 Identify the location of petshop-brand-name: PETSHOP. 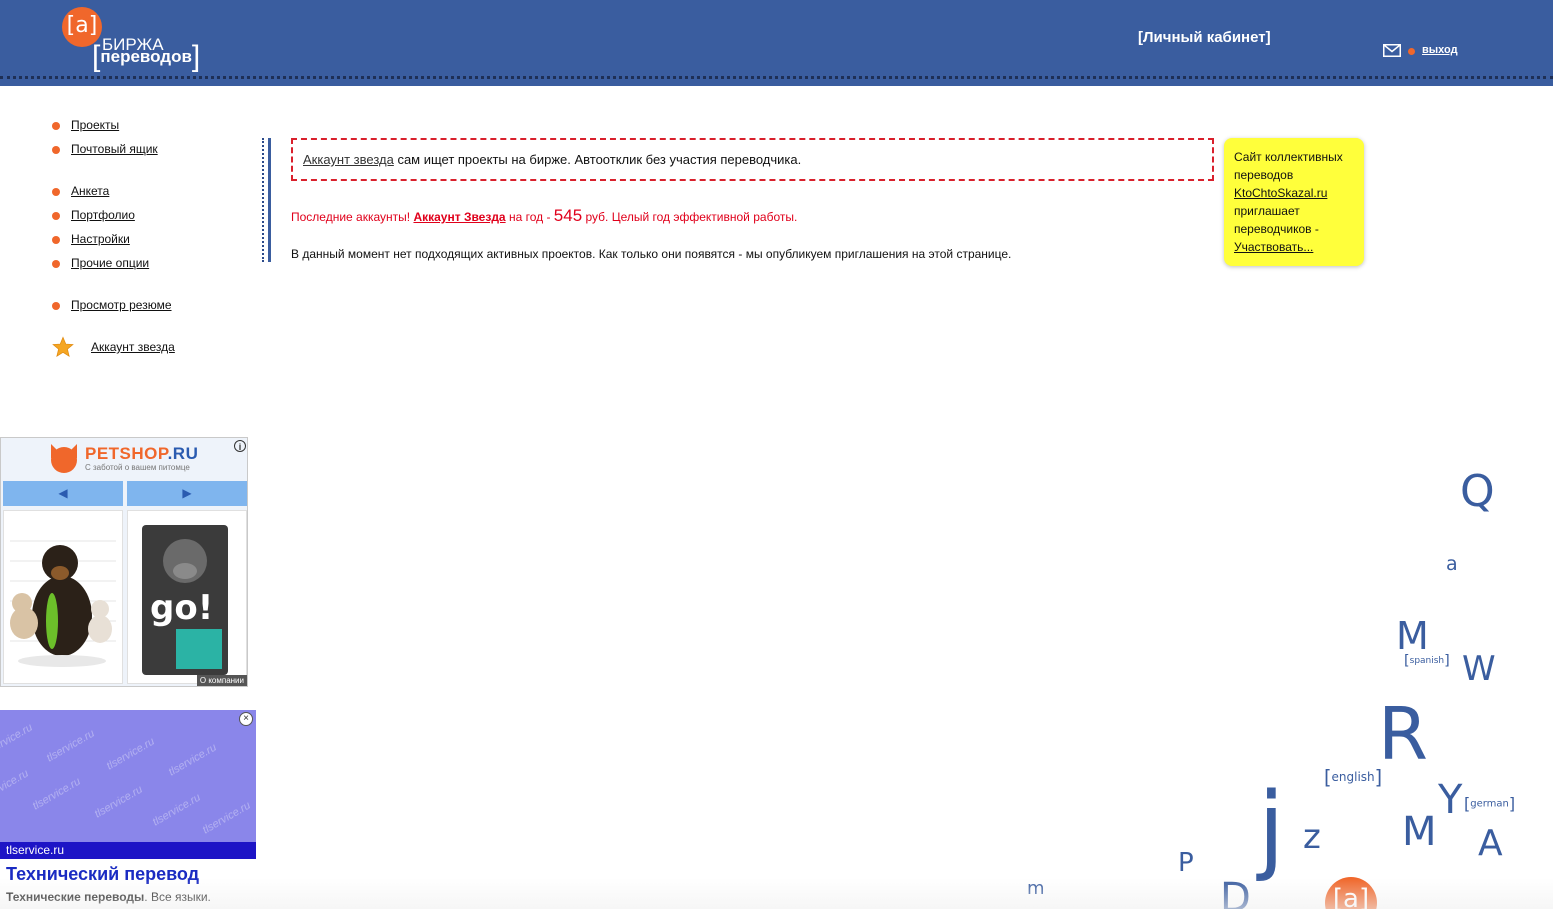
(126, 453).